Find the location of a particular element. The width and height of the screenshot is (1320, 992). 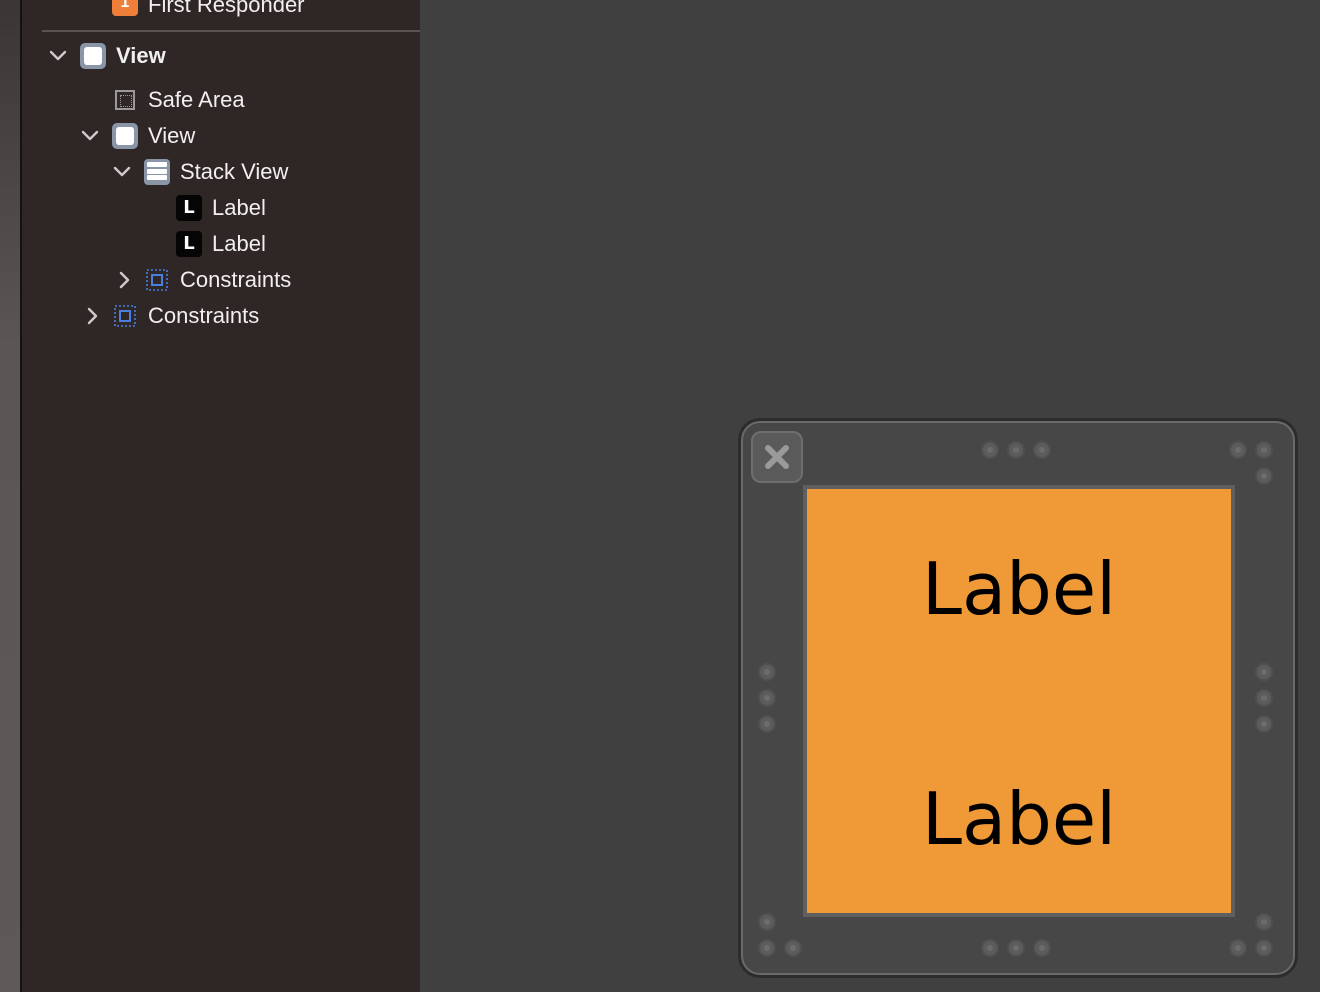

close-icon is located at coordinates (777, 457).